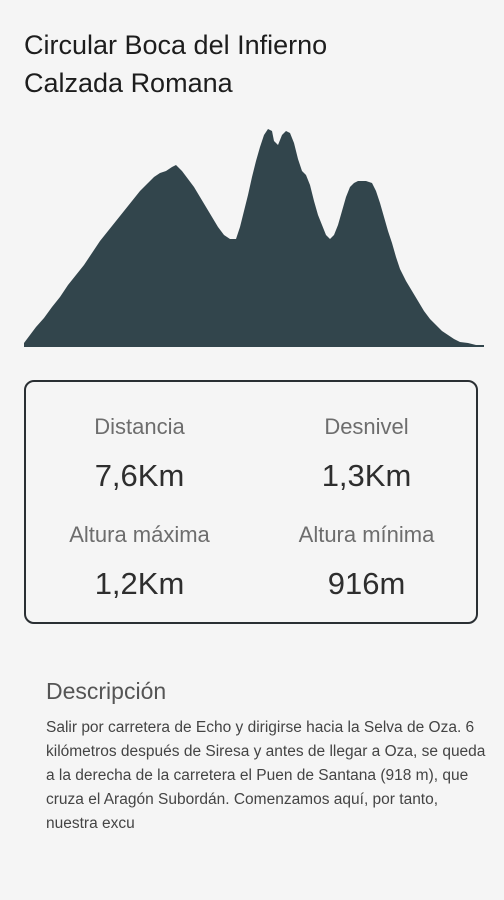 The height and width of the screenshot is (900, 504). Describe the element at coordinates (366, 562) in the screenshot. I see `stat-min-altitude: Altura mínima 916m` at that location.